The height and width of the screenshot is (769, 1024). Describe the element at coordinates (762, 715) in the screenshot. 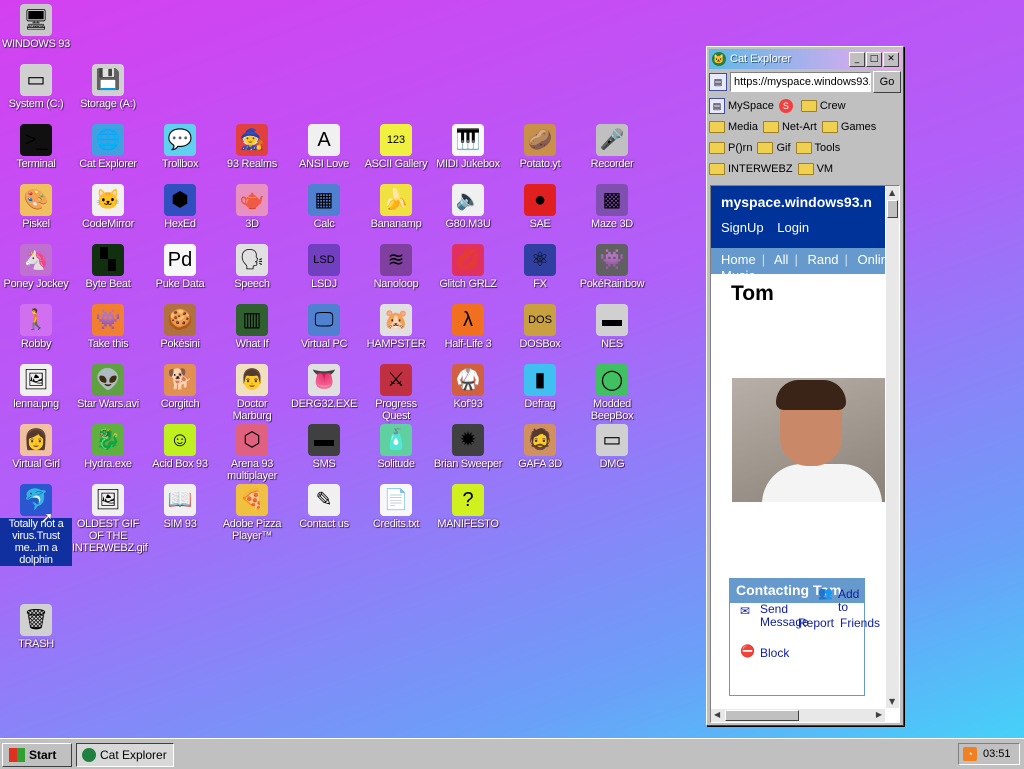

I see `horizontal-scroll-thumb` at that location.